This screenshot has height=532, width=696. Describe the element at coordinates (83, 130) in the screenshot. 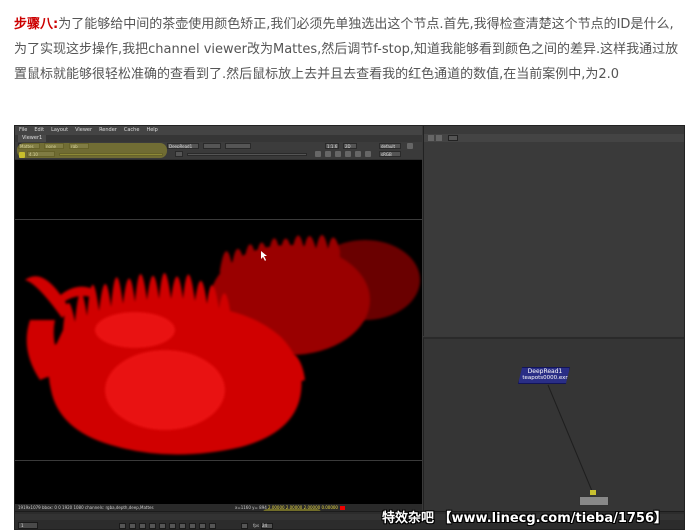

I see `menu-viewer: Viewer` at that location.